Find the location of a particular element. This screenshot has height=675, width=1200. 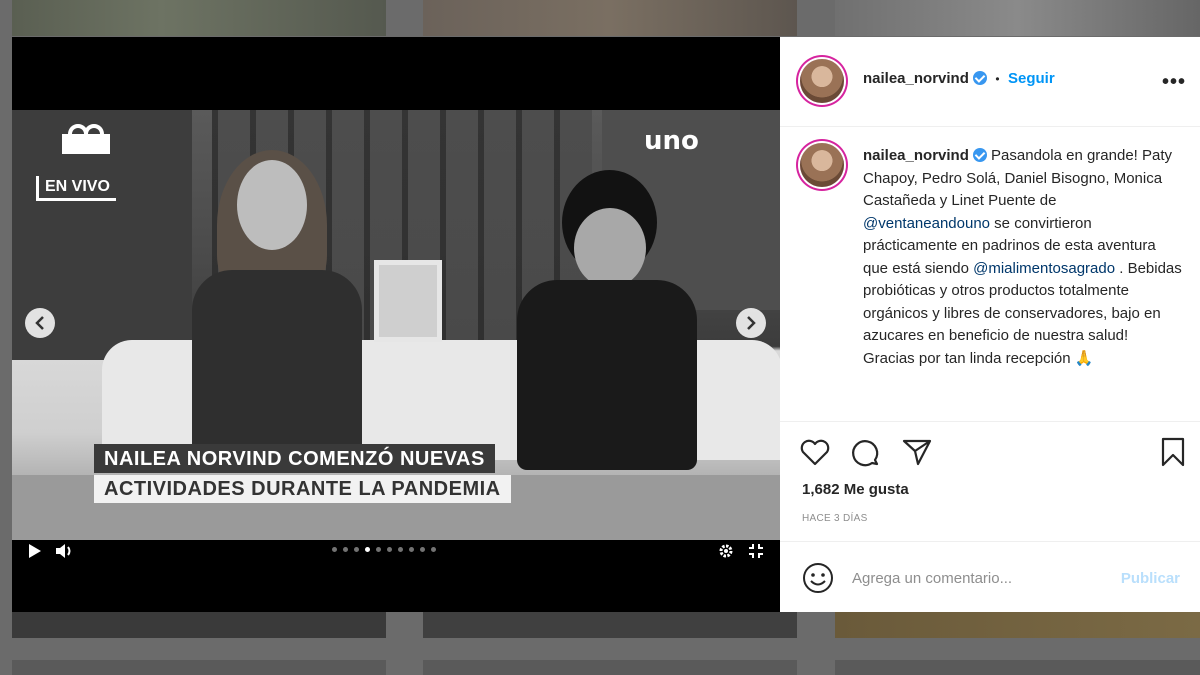

header-user: nailea_norvind • Seguir is located at coordinates (959, 79).